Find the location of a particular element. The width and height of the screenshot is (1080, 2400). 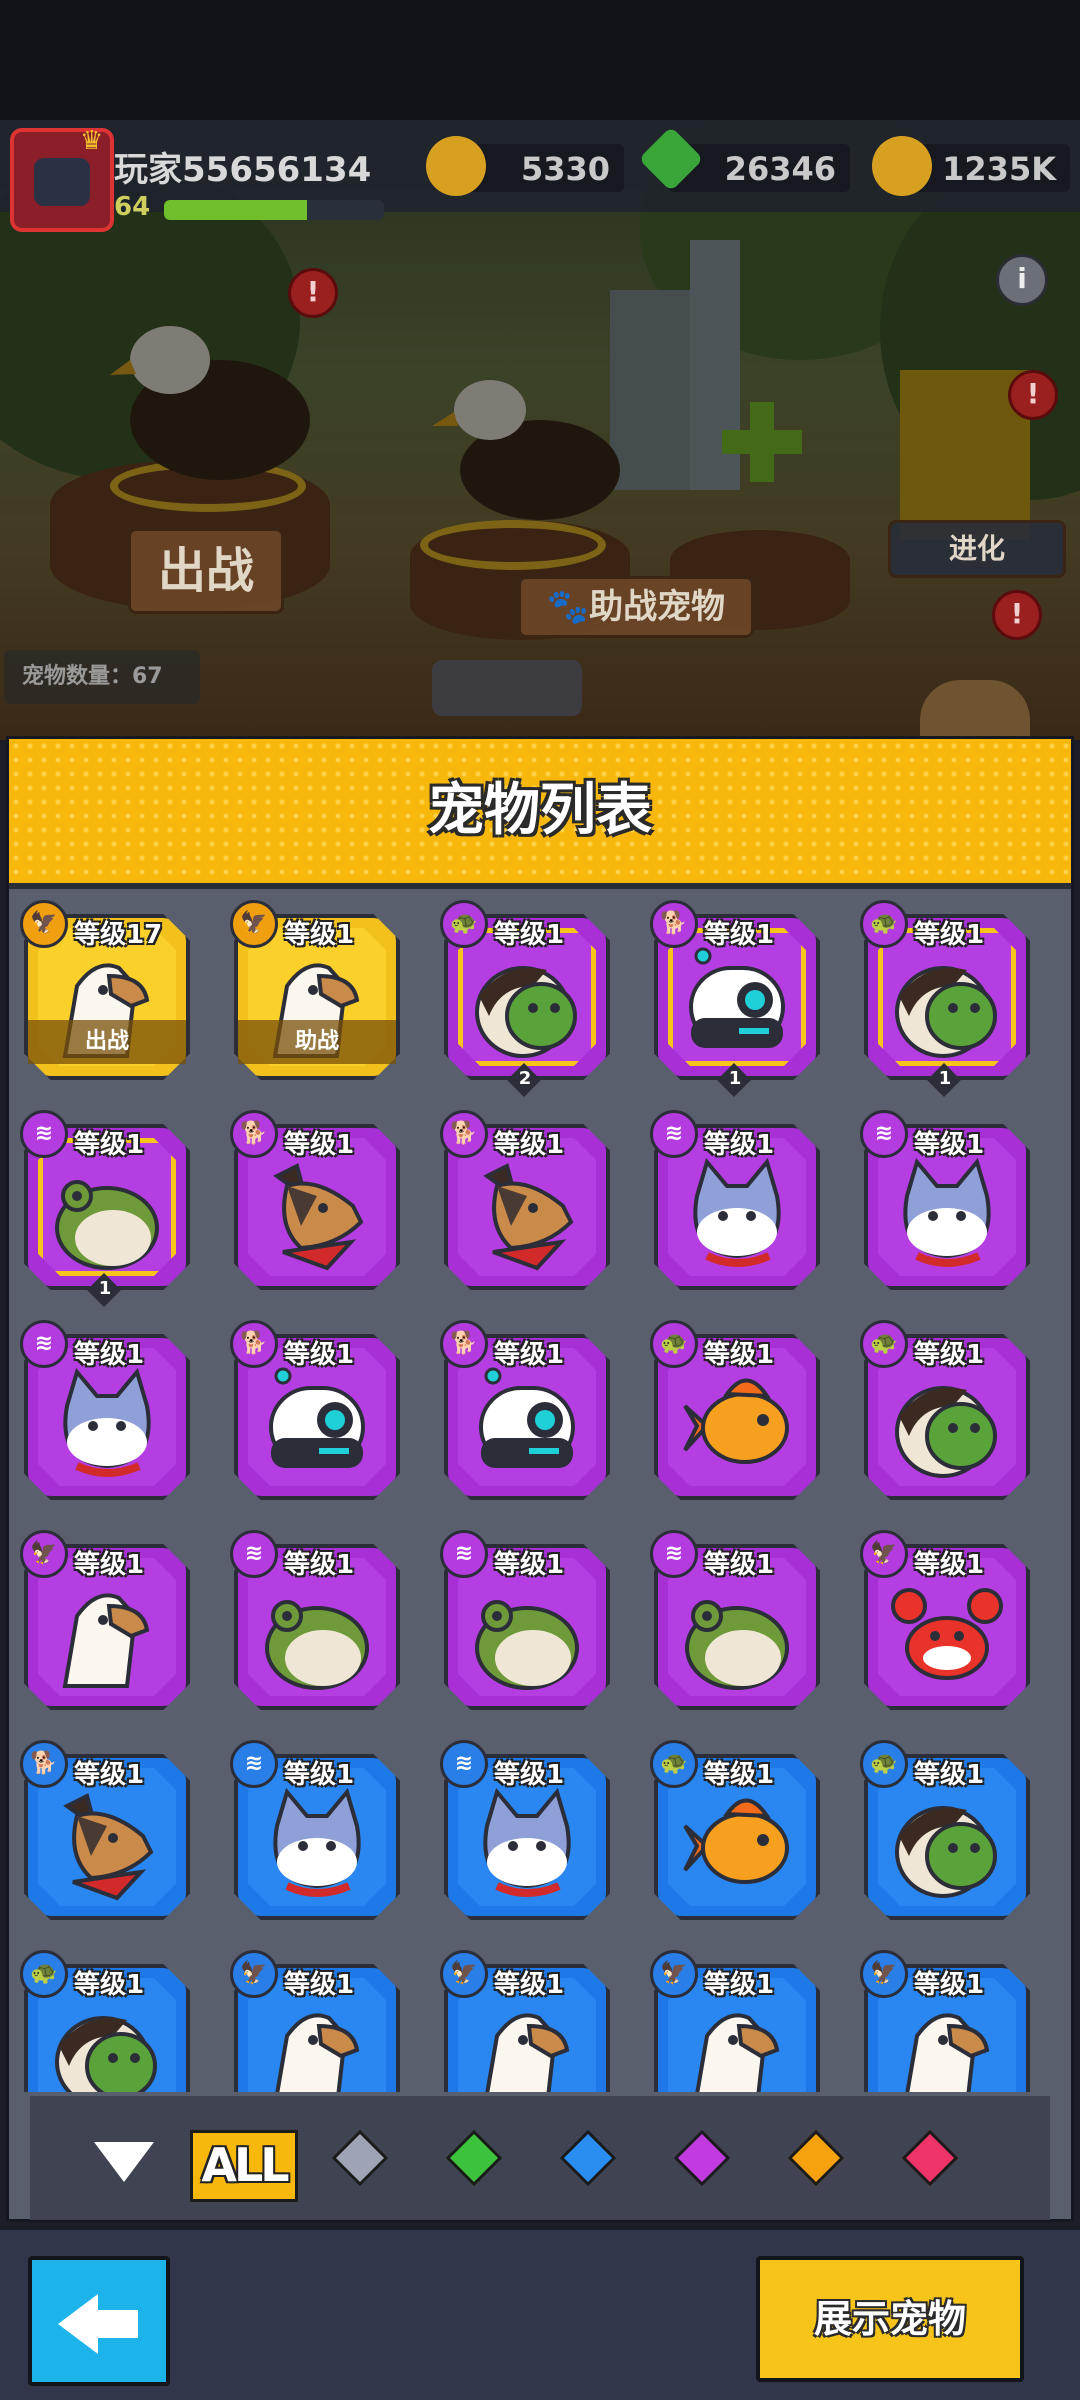

pet-card: 🐕 等级1 1 is located at coordinates (737, 998).